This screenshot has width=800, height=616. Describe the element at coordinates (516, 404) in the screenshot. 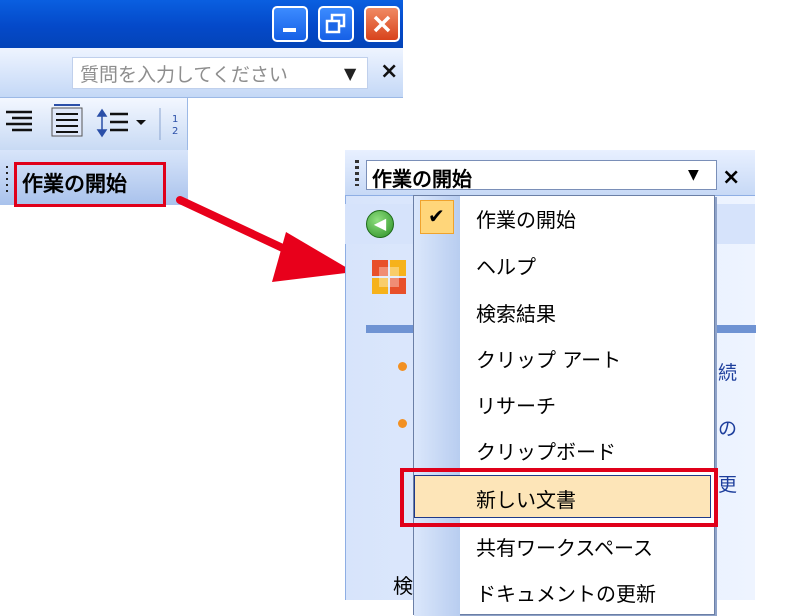

I see `dropdown-item-research: リサーチ` at that location.